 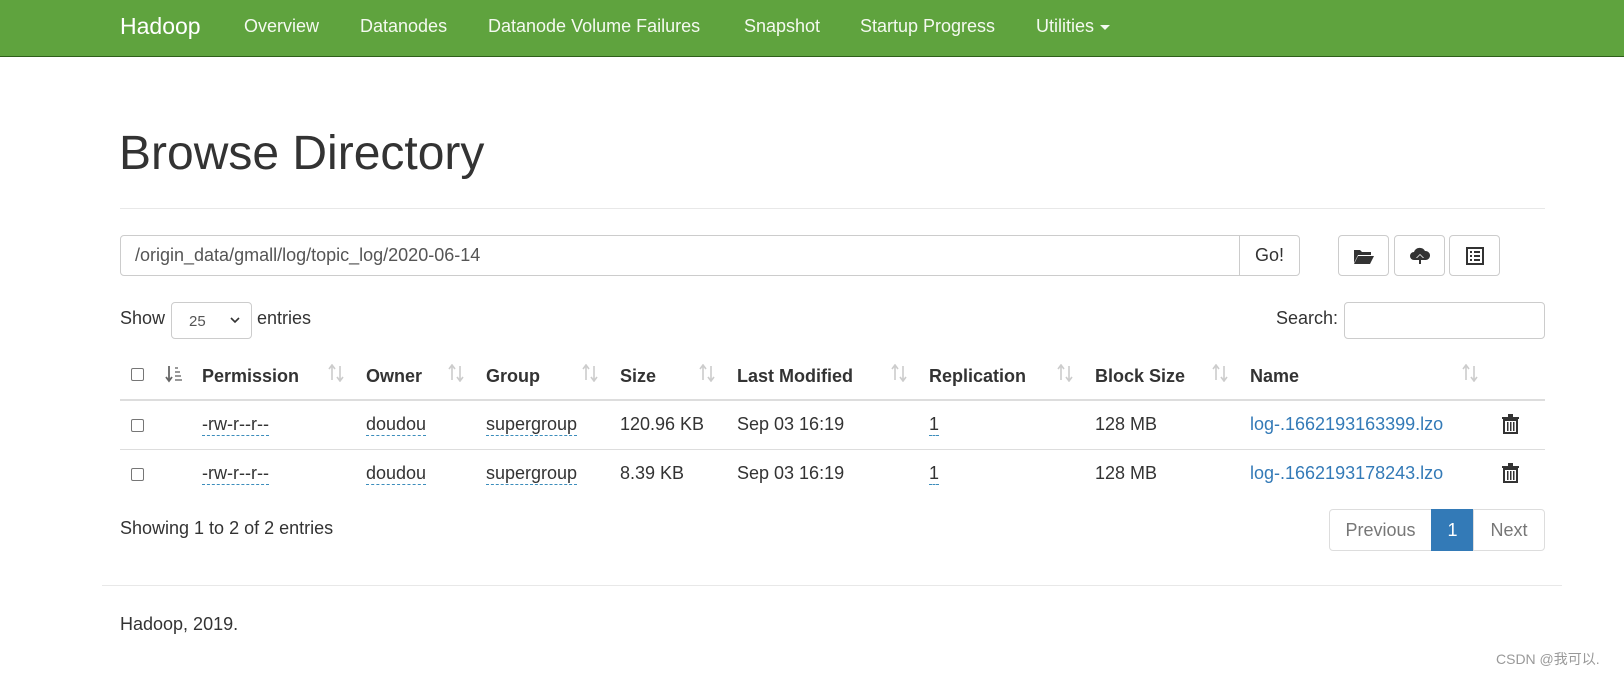 I want to click on brand-link: Hadoop, so click(x=160, y=26).